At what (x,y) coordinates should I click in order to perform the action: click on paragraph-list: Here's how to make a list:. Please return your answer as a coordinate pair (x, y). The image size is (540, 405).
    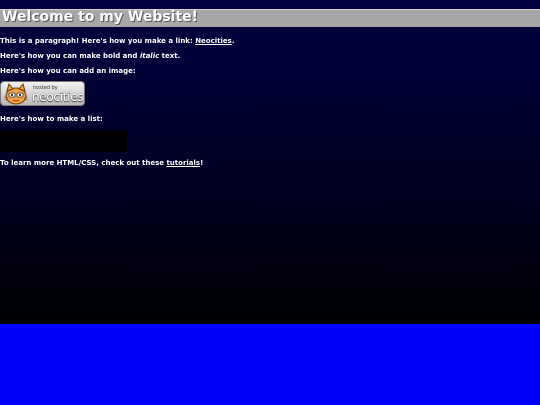
    Looking at the image, I should click on (51, 119).